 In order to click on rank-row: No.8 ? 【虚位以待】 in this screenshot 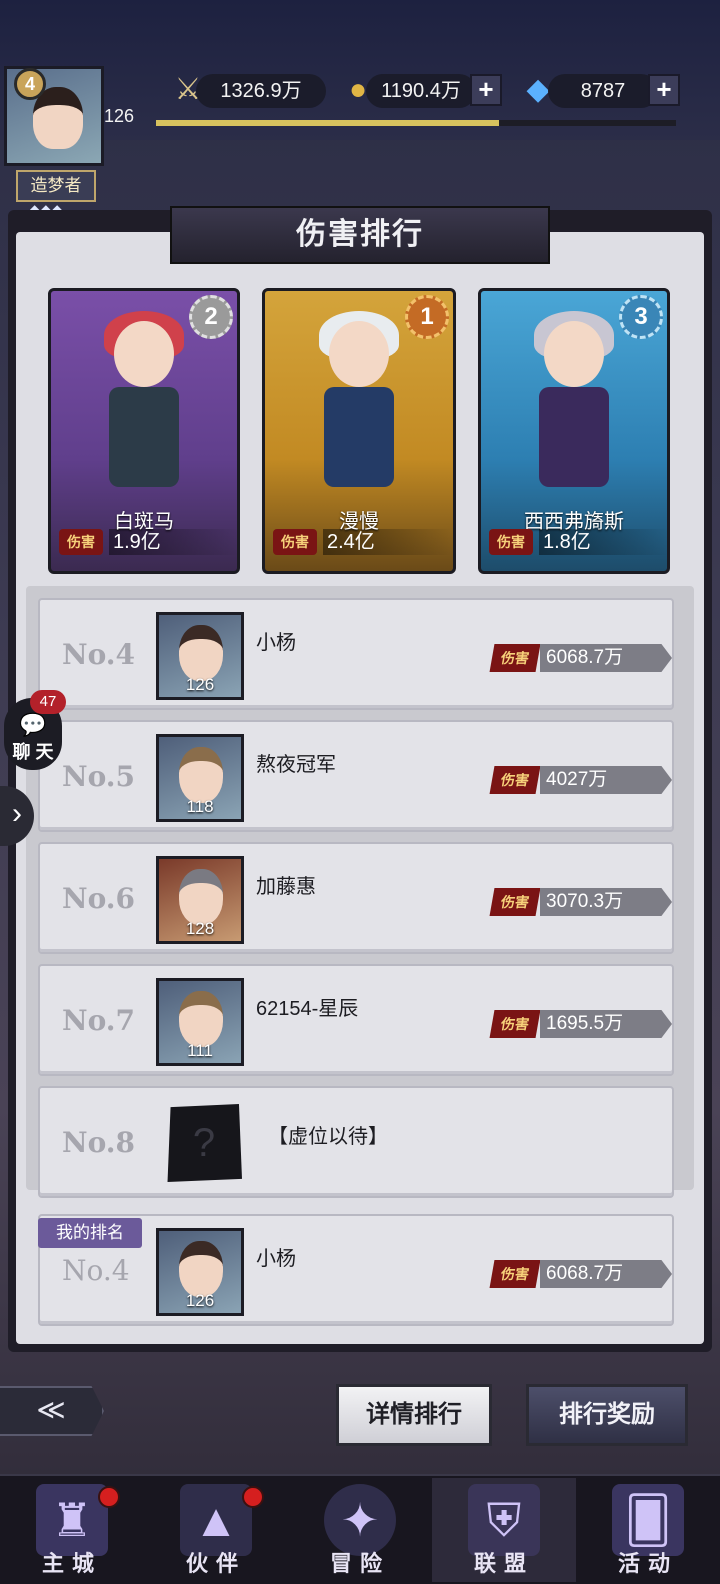, I will do `click(356, 1142)`.